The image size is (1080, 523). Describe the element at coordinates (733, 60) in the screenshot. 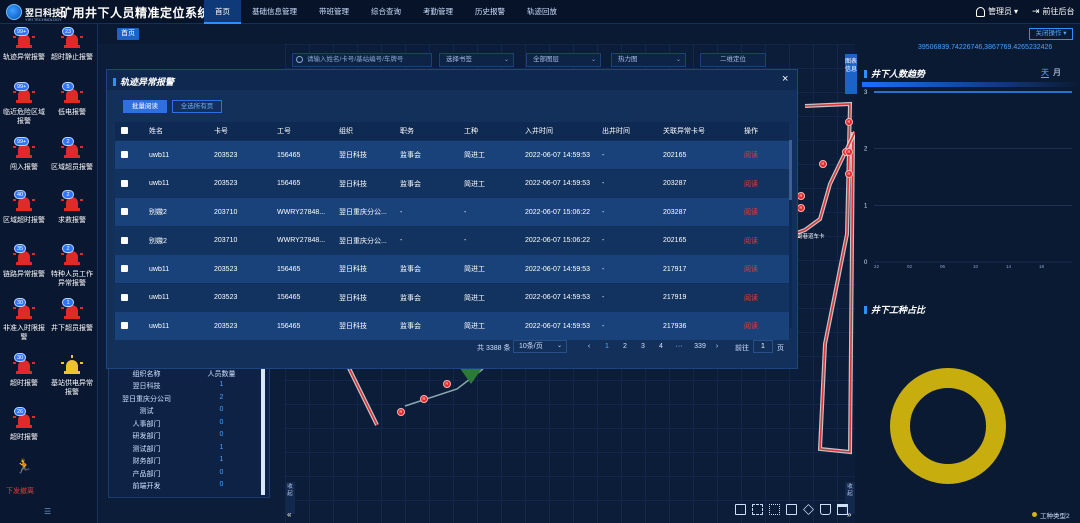

I see `2d-locate-button: 二维定位` at that location.